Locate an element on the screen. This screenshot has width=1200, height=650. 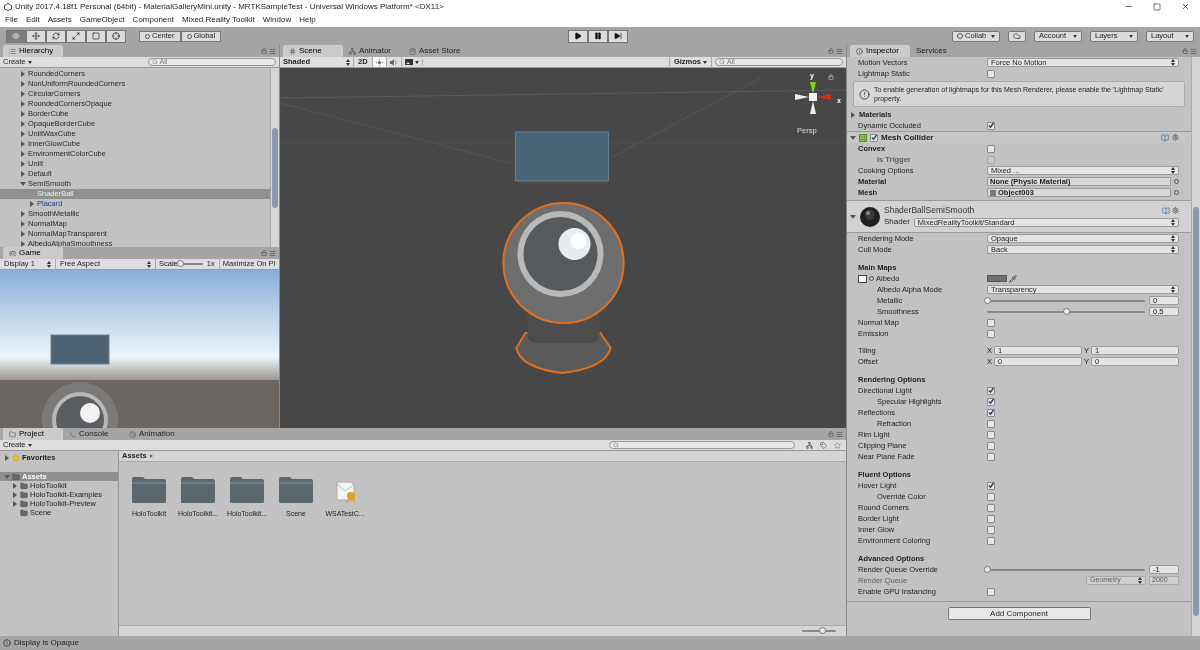
filter-type-button is located at coordinates (809, 445).